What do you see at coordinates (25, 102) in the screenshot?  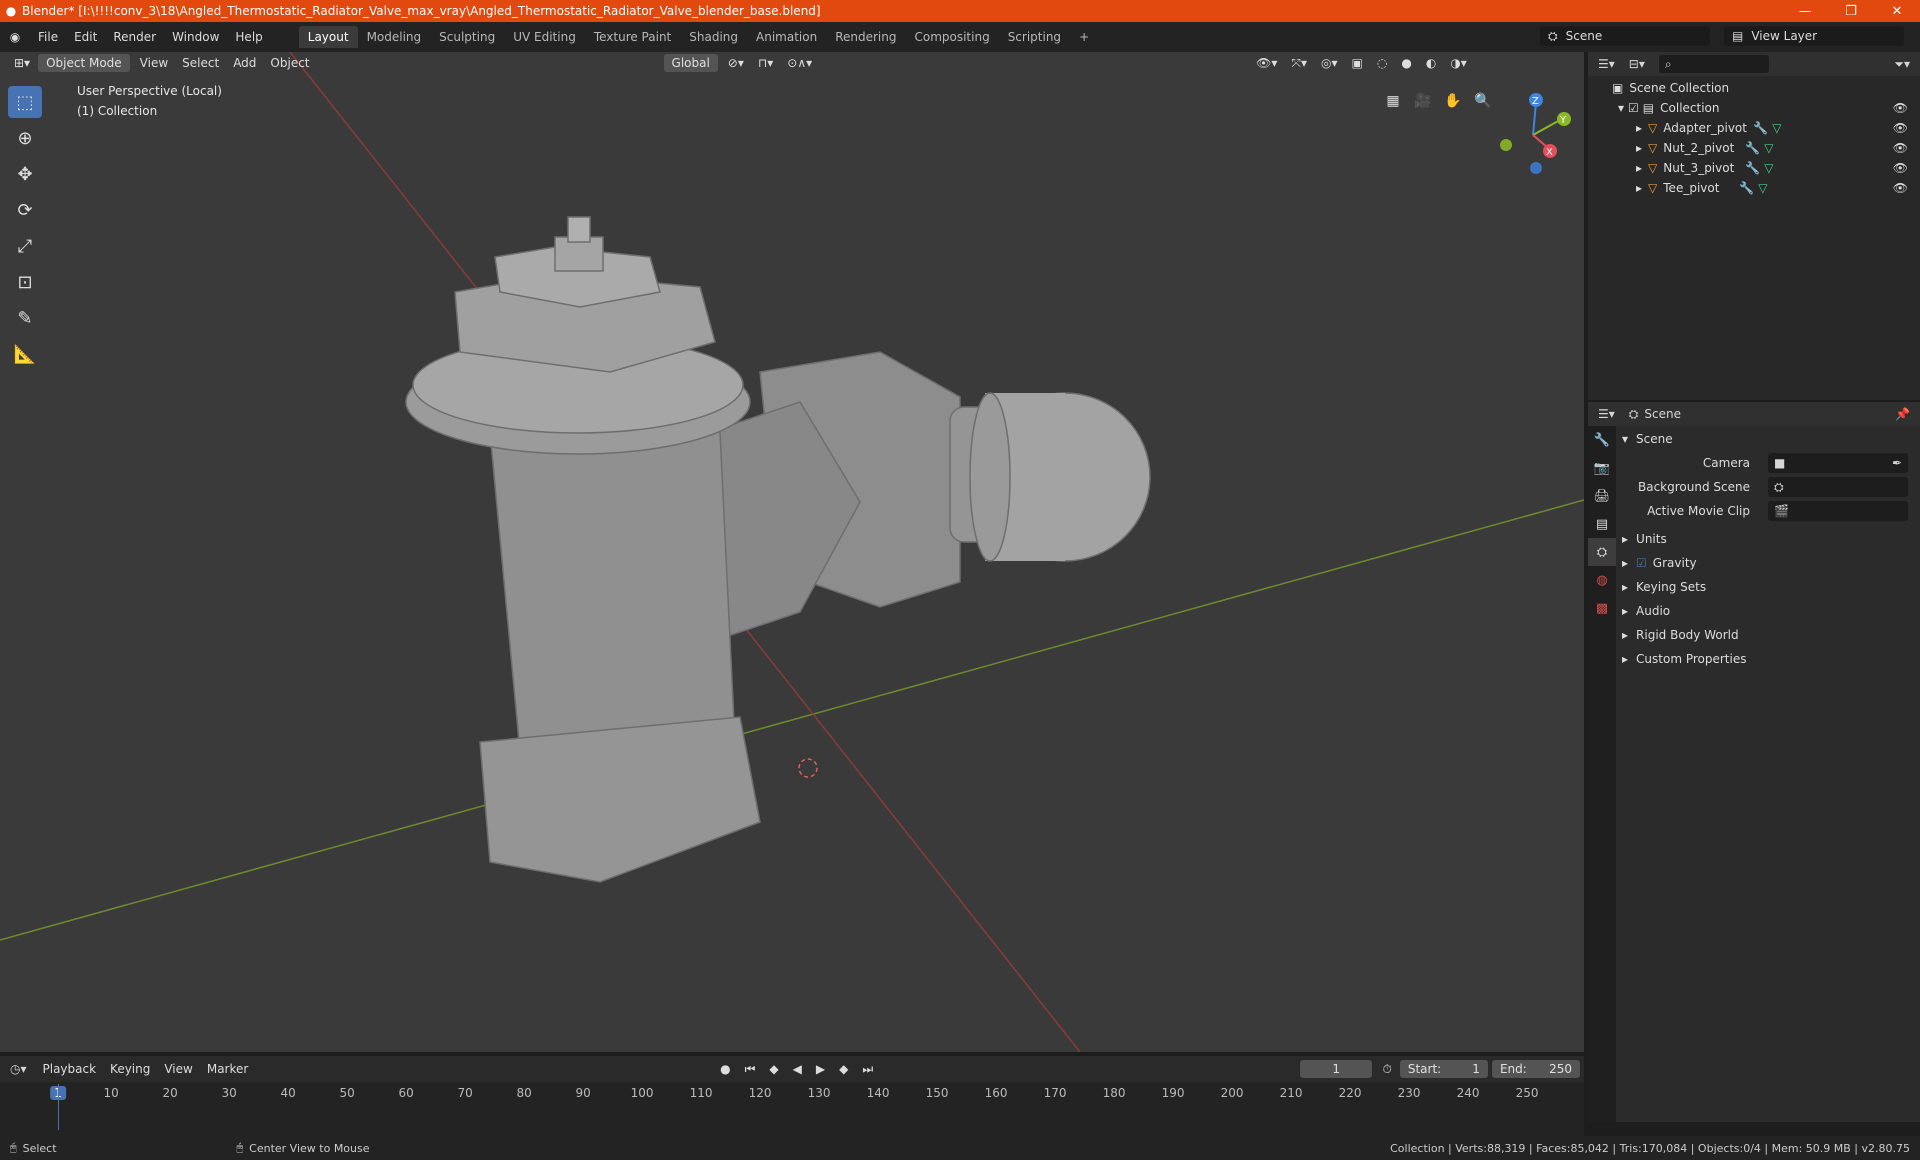 I see `select-box-tool-icon: ⬚` at bounding box center [25, 102].